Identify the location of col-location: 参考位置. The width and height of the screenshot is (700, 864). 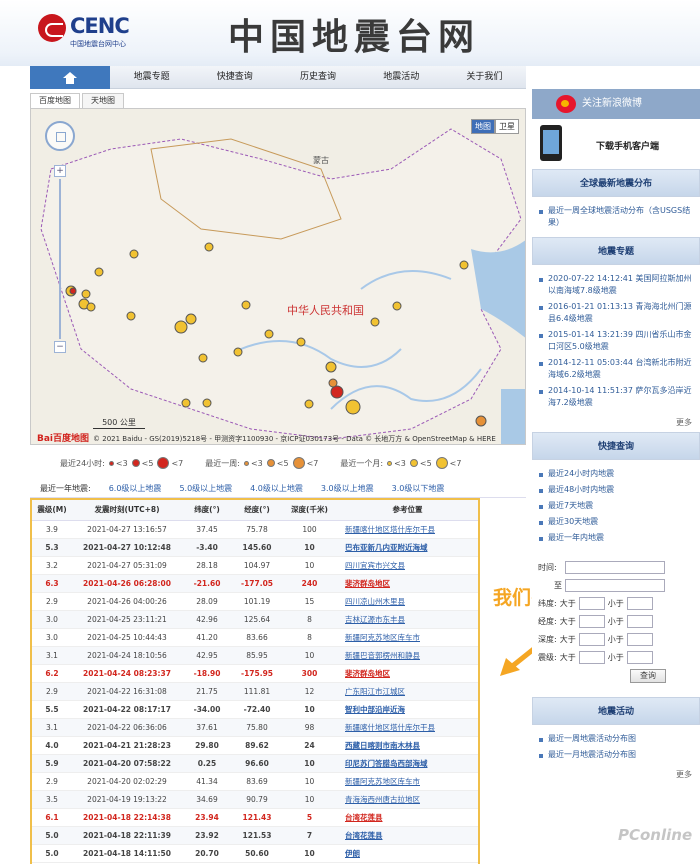
(407, 510).